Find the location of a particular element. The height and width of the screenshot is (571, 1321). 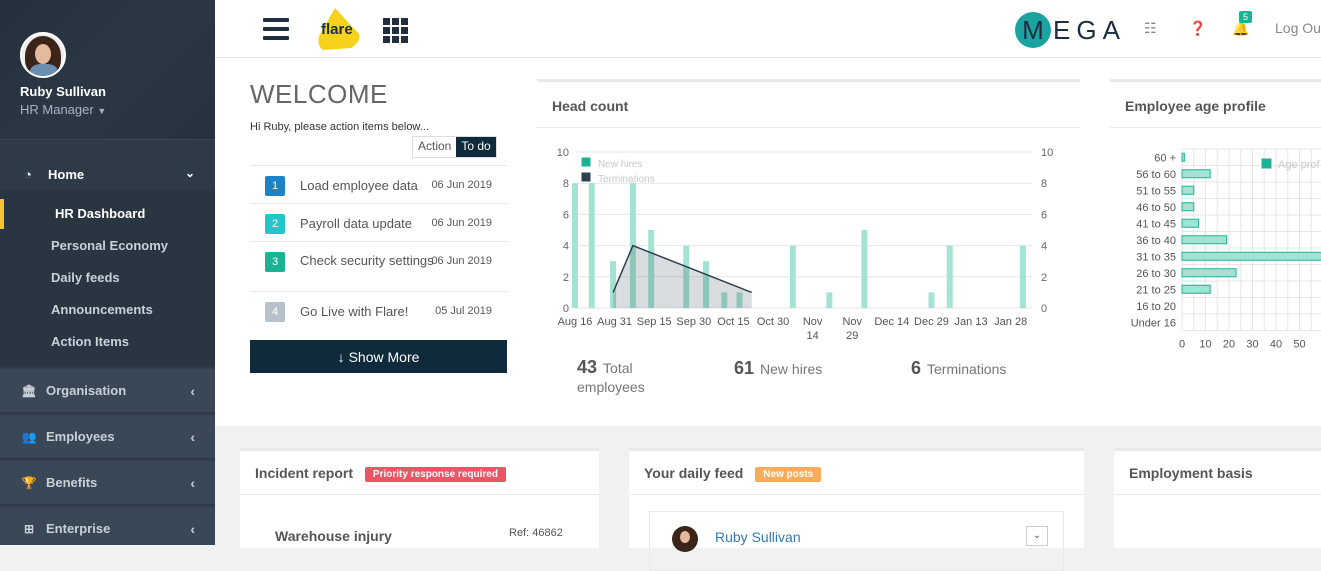

y-tick-label: 4 is located at coordinates (566, 247).